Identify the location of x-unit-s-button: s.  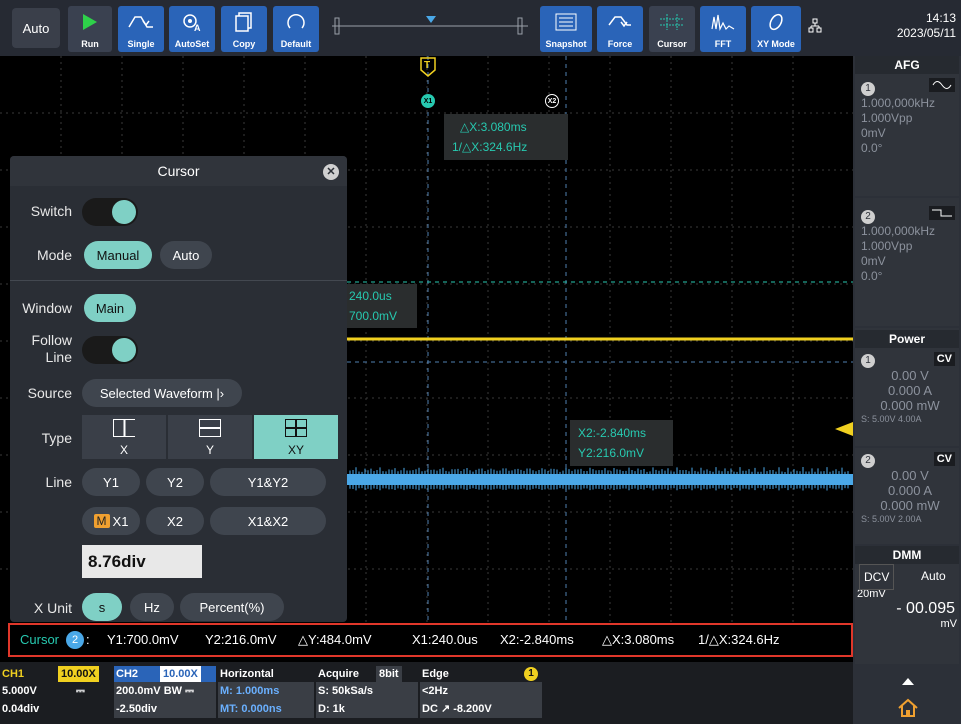
(102, 607).